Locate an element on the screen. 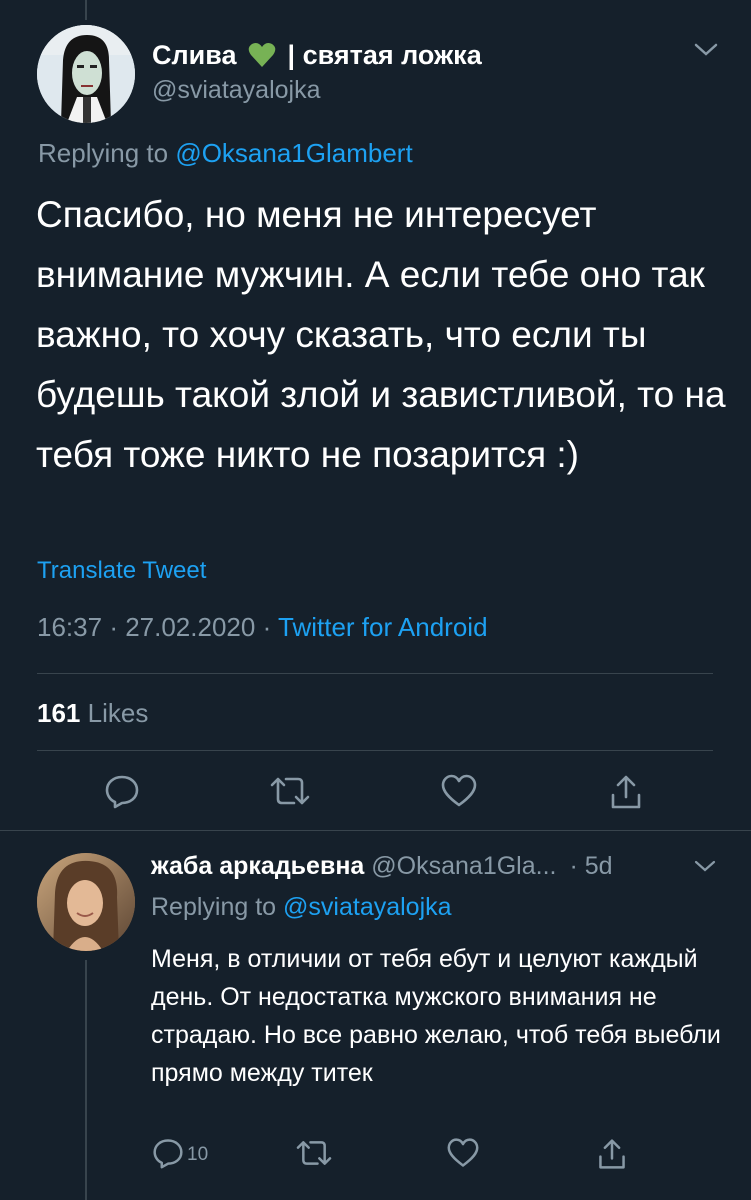  likes-count: 161 is located at coordinates (59, 713).